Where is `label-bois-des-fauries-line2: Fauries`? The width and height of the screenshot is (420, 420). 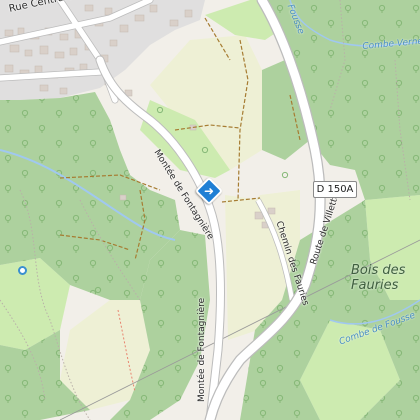
label-bois-des-fauries-line2: Fauries is located at coordinates (375, 285).